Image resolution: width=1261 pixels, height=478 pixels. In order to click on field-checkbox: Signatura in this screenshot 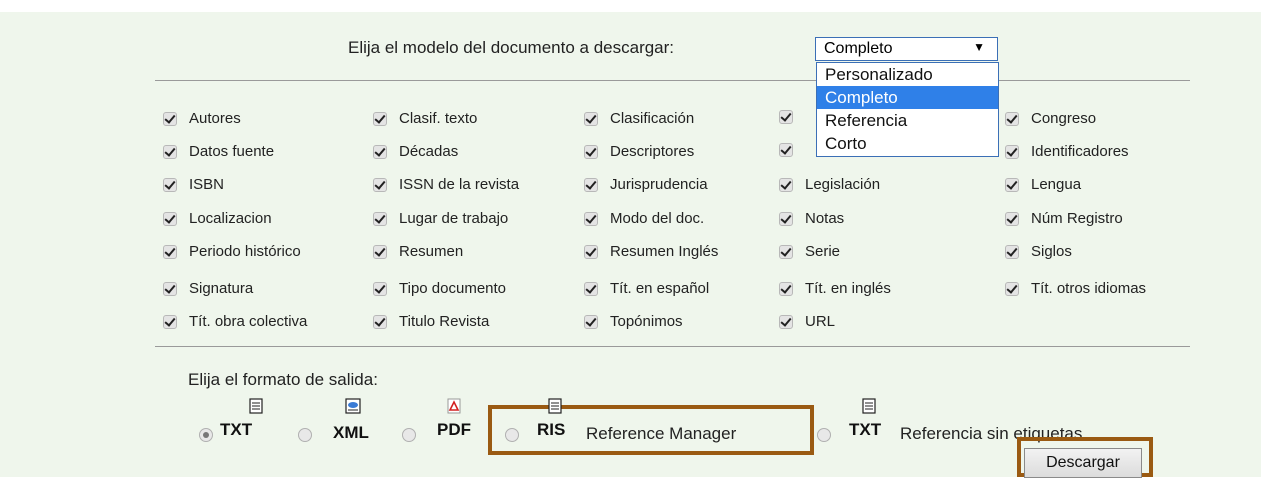, I will do `click(208, 288)`.